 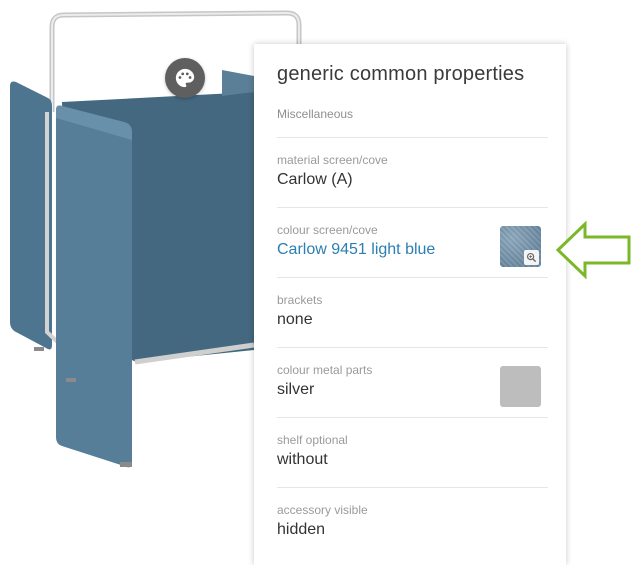 What do you see at coordinates (238, 83) in the screenshot?
I see `back-screen-top` at bounding box center [238, 83].